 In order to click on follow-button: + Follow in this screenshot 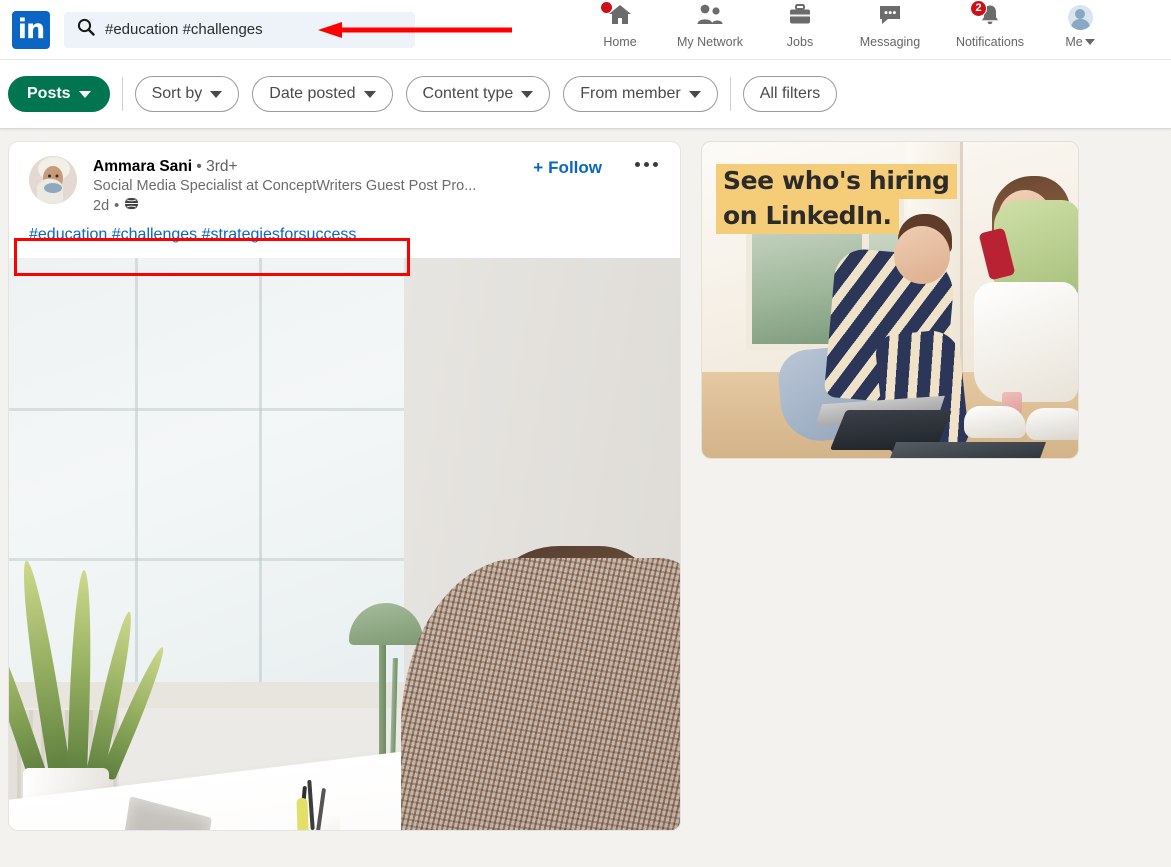, I will do `click(567, 168)`.